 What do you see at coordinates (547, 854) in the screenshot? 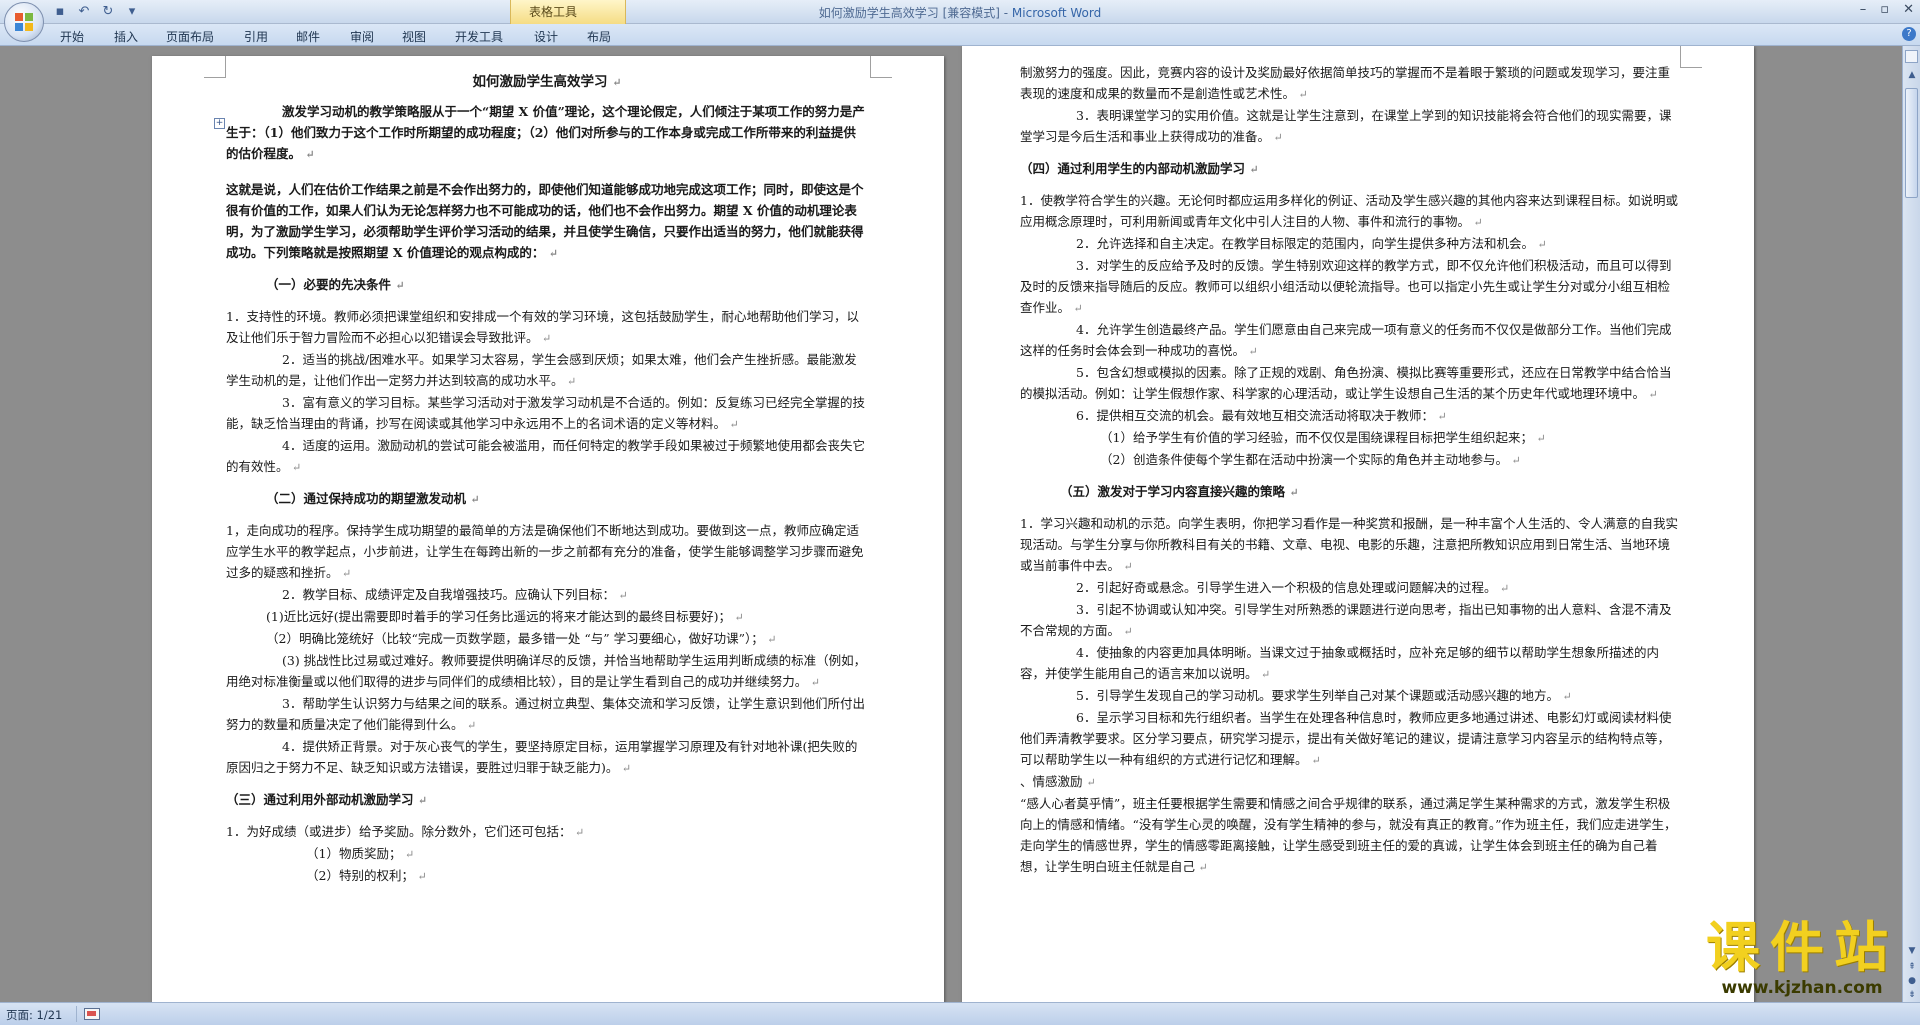
I see `paragraph: （1）物质奖励； ↵` at bounding box center [547, 854].